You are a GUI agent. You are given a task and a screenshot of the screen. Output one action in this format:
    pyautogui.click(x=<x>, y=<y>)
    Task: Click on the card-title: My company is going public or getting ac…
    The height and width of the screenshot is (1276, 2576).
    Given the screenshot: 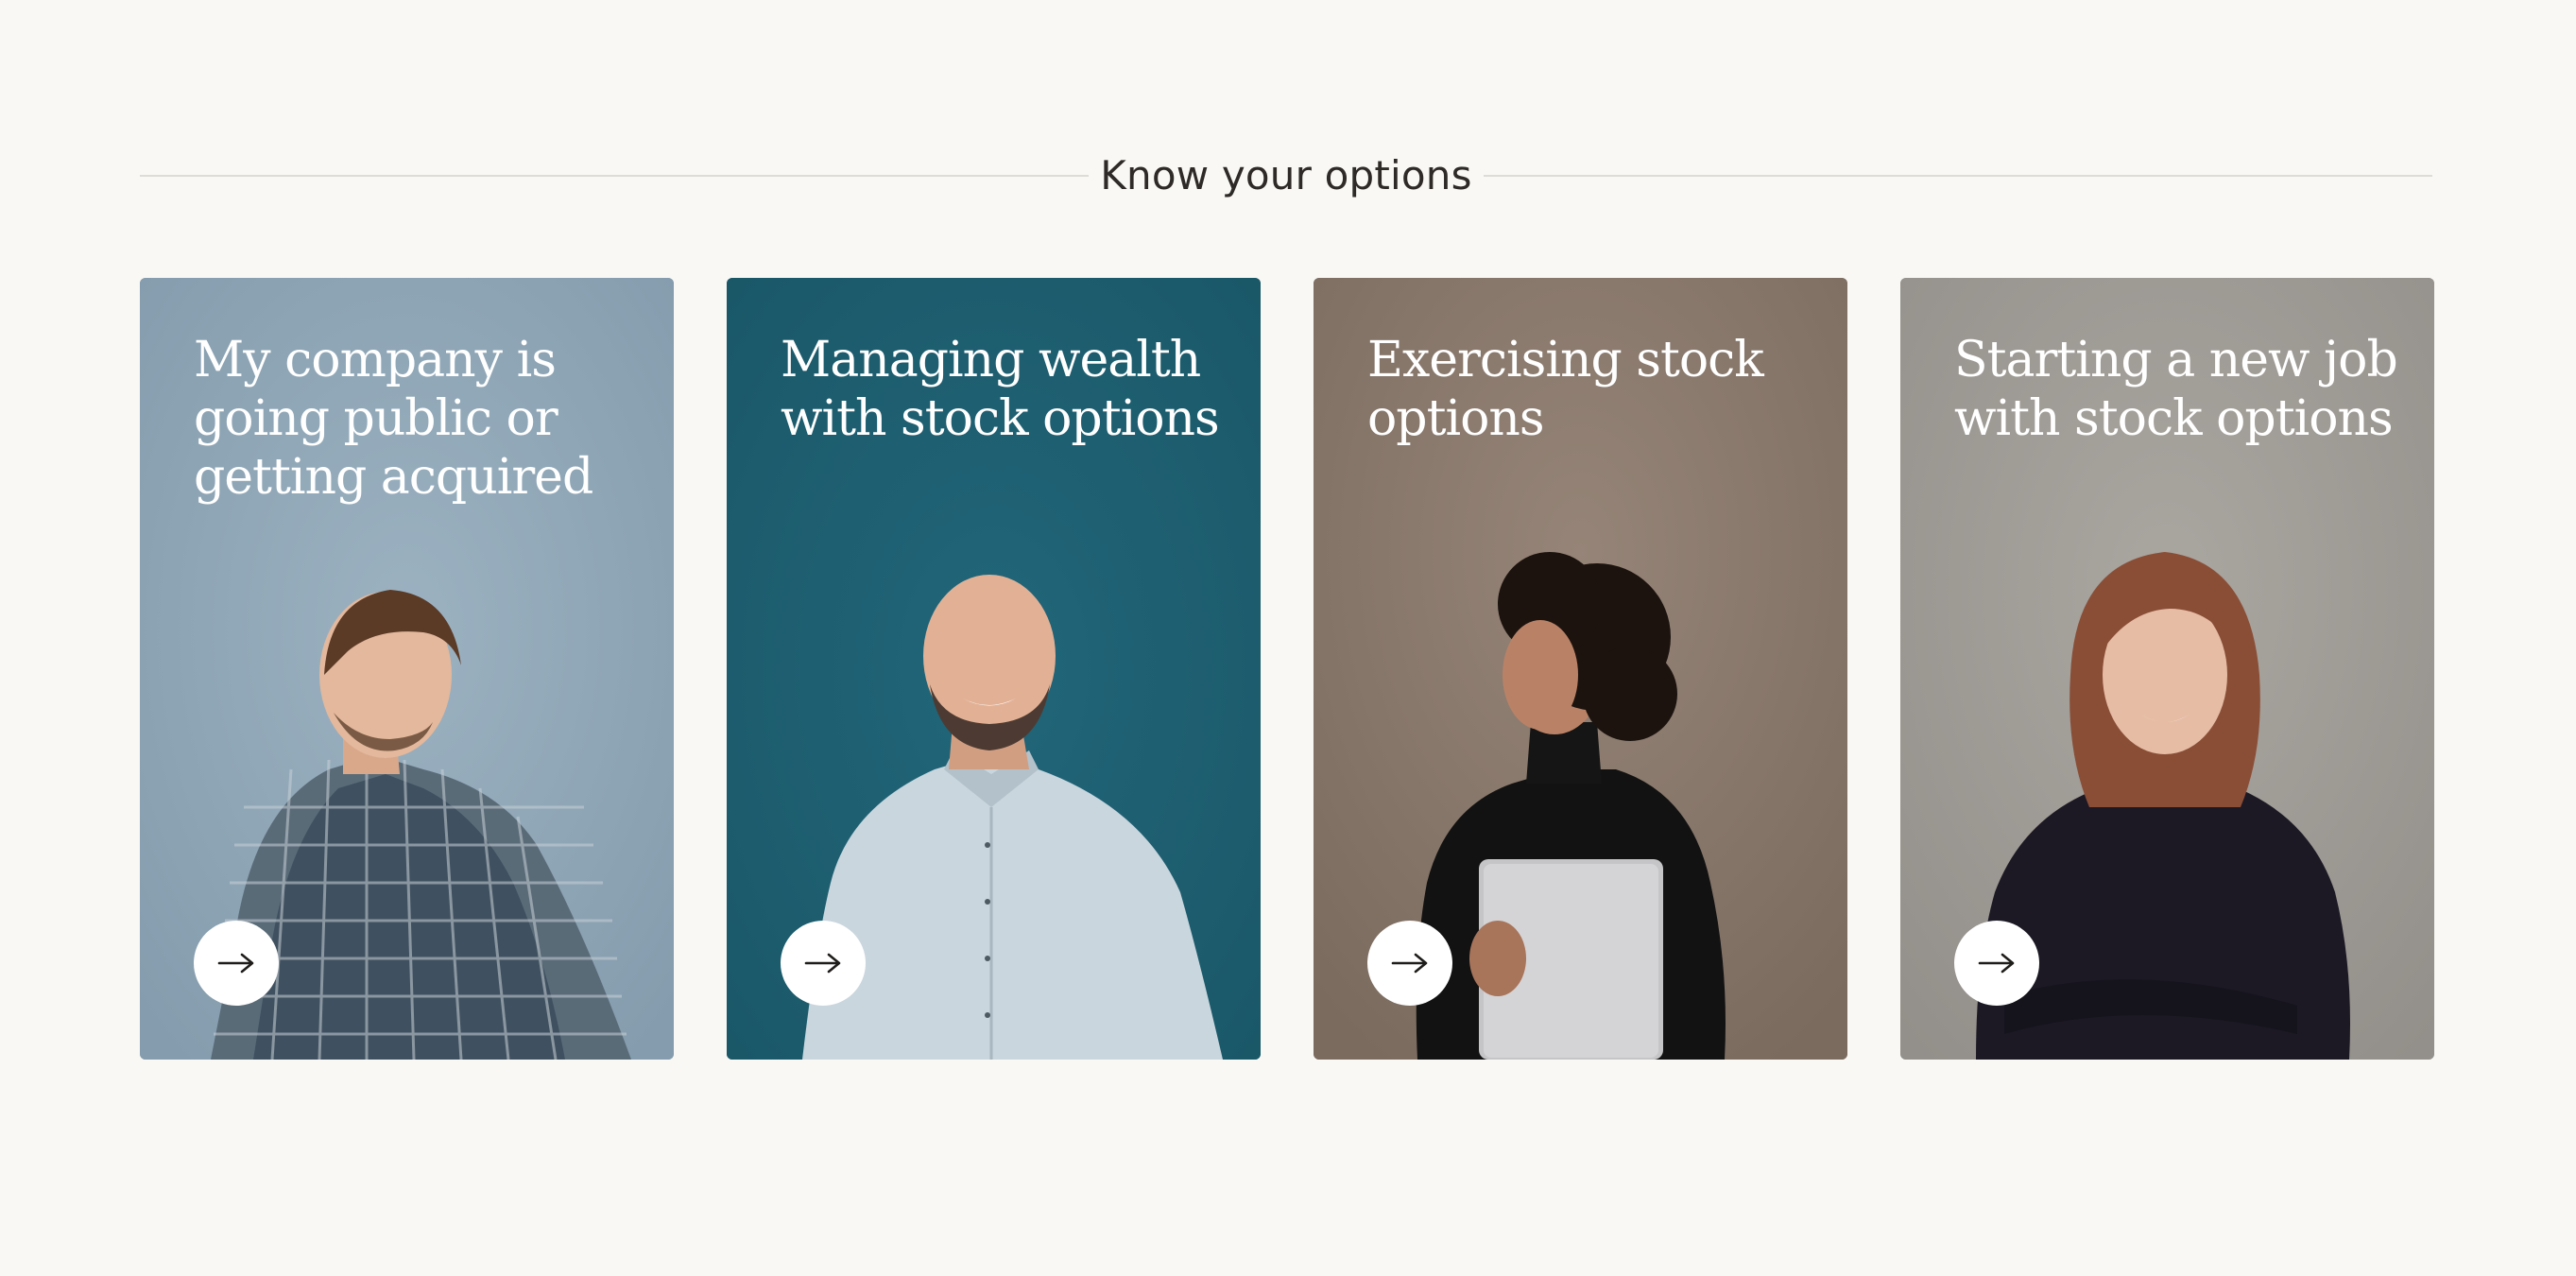 What is the action you would take?
    pyautogui.click(x=393, y=419)
    